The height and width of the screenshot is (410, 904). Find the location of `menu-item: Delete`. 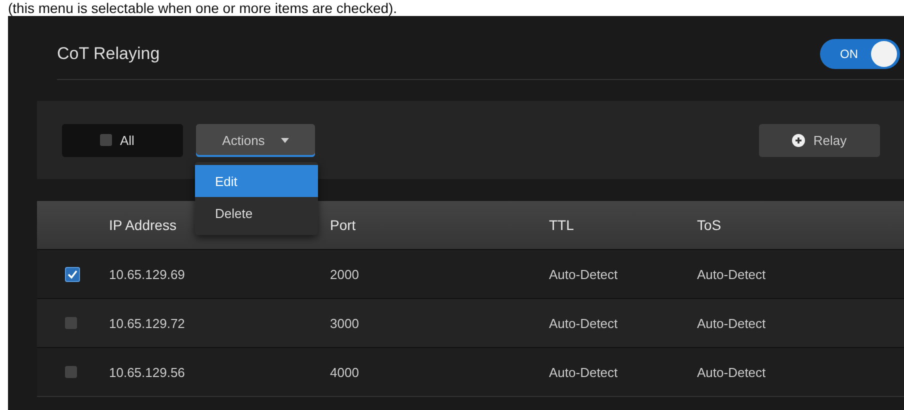

menu-item: Delete is located at coordinates (256, 213).